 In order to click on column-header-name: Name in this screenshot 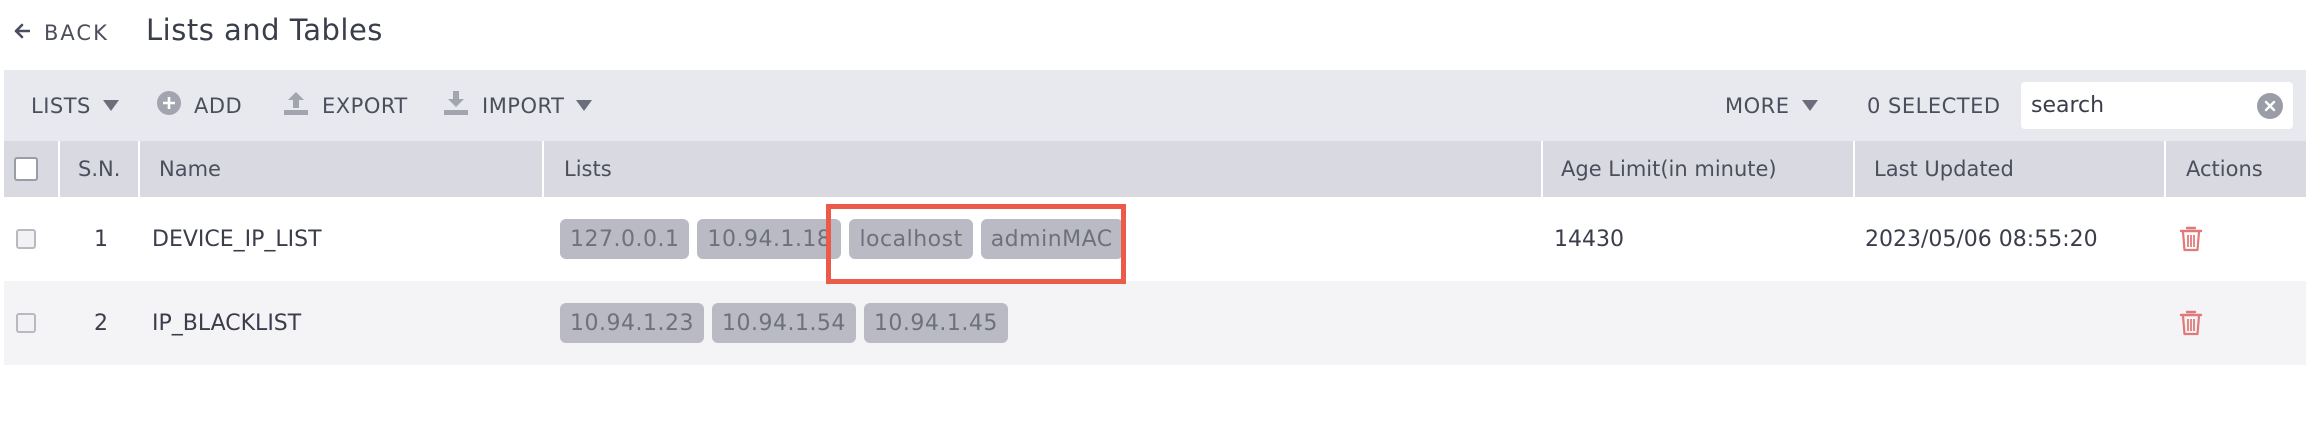, I will do `click(190, 169)`.